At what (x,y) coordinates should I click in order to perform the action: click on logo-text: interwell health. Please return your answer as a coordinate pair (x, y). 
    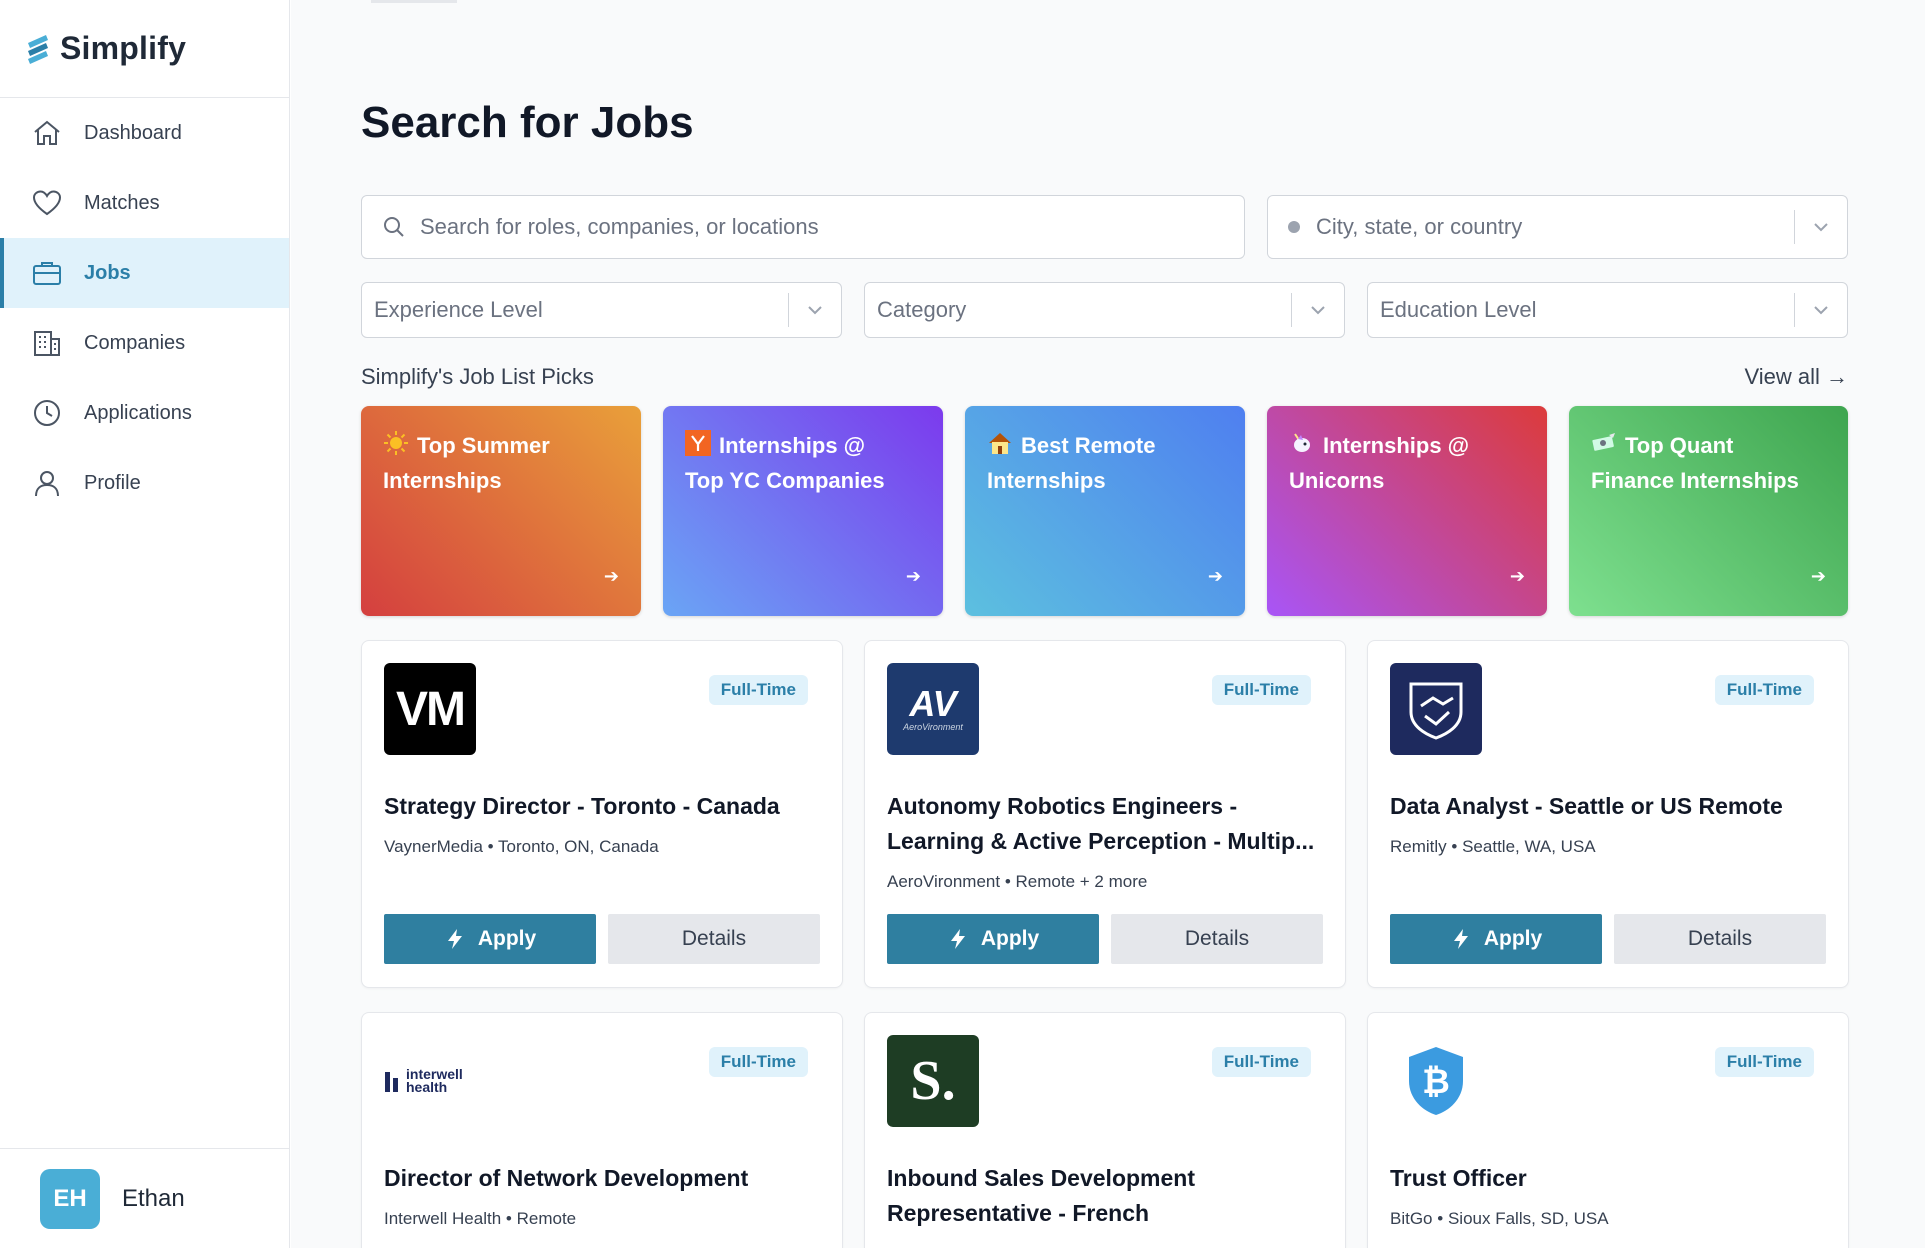
    Looking at the image, I should click on (434, 1080).